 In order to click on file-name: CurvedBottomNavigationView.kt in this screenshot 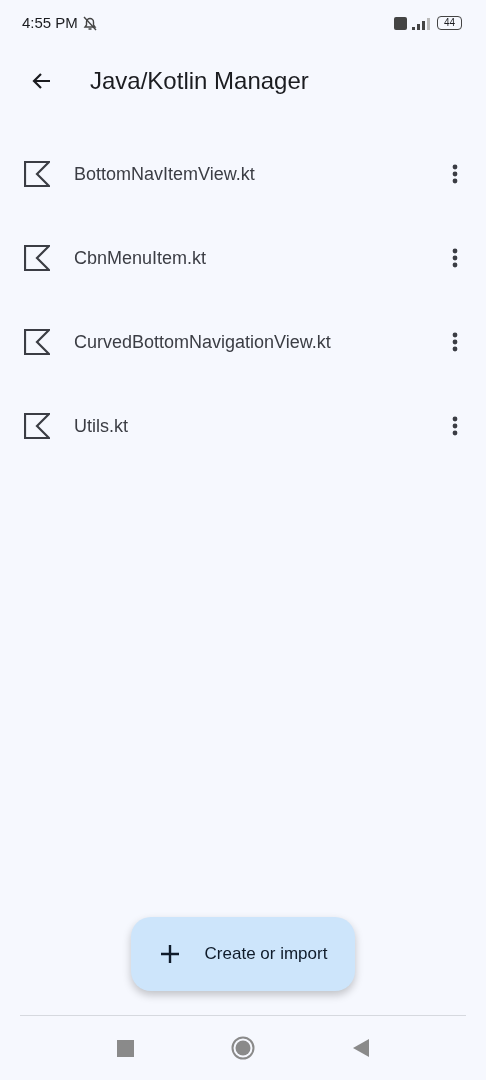, I will do `click(260, 342)`.